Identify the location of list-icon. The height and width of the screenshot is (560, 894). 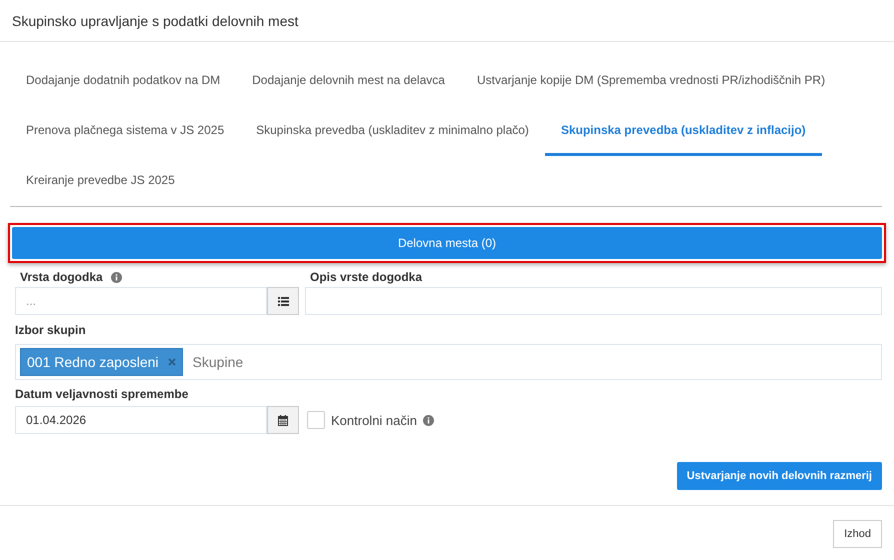
(283, 301).